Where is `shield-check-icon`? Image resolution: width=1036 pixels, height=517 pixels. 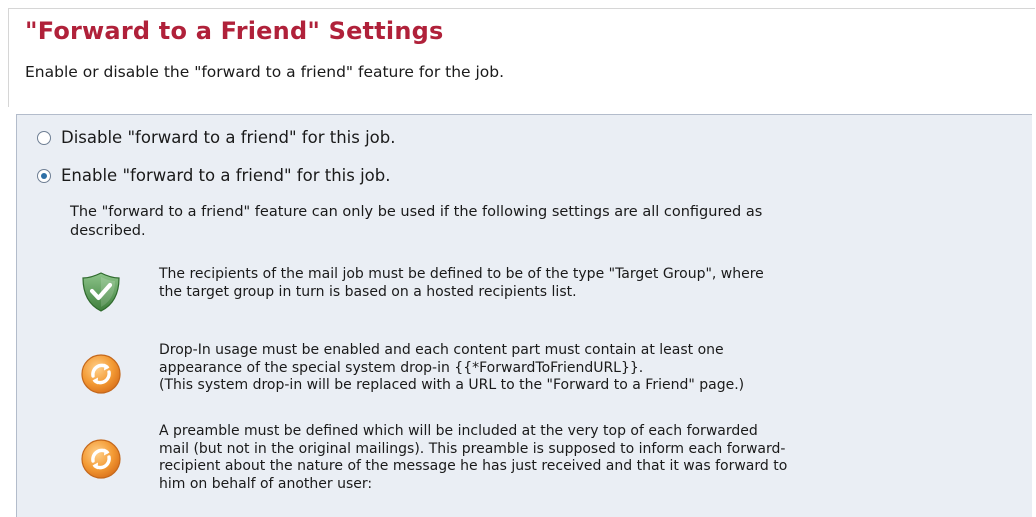
shield-check-icon is located at coordinates (101, 292).